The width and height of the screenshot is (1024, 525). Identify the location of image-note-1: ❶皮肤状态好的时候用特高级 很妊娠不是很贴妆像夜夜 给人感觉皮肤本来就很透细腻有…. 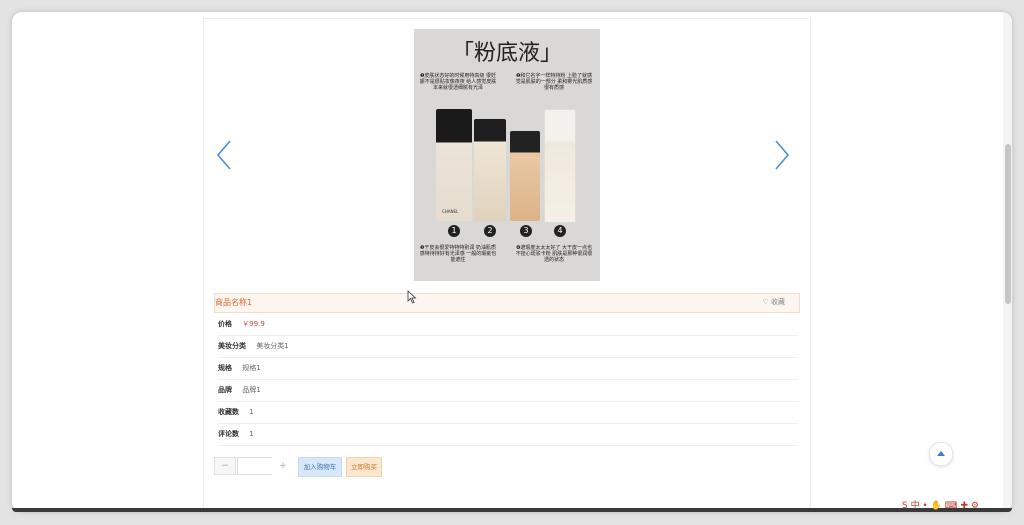
(458, 82).